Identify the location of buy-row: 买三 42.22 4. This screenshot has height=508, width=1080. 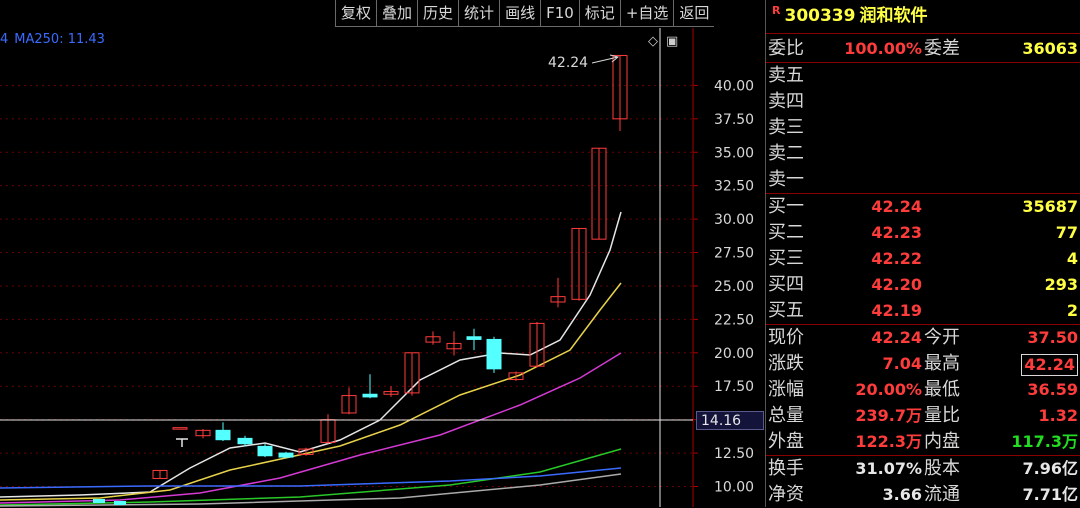
(923, 259).